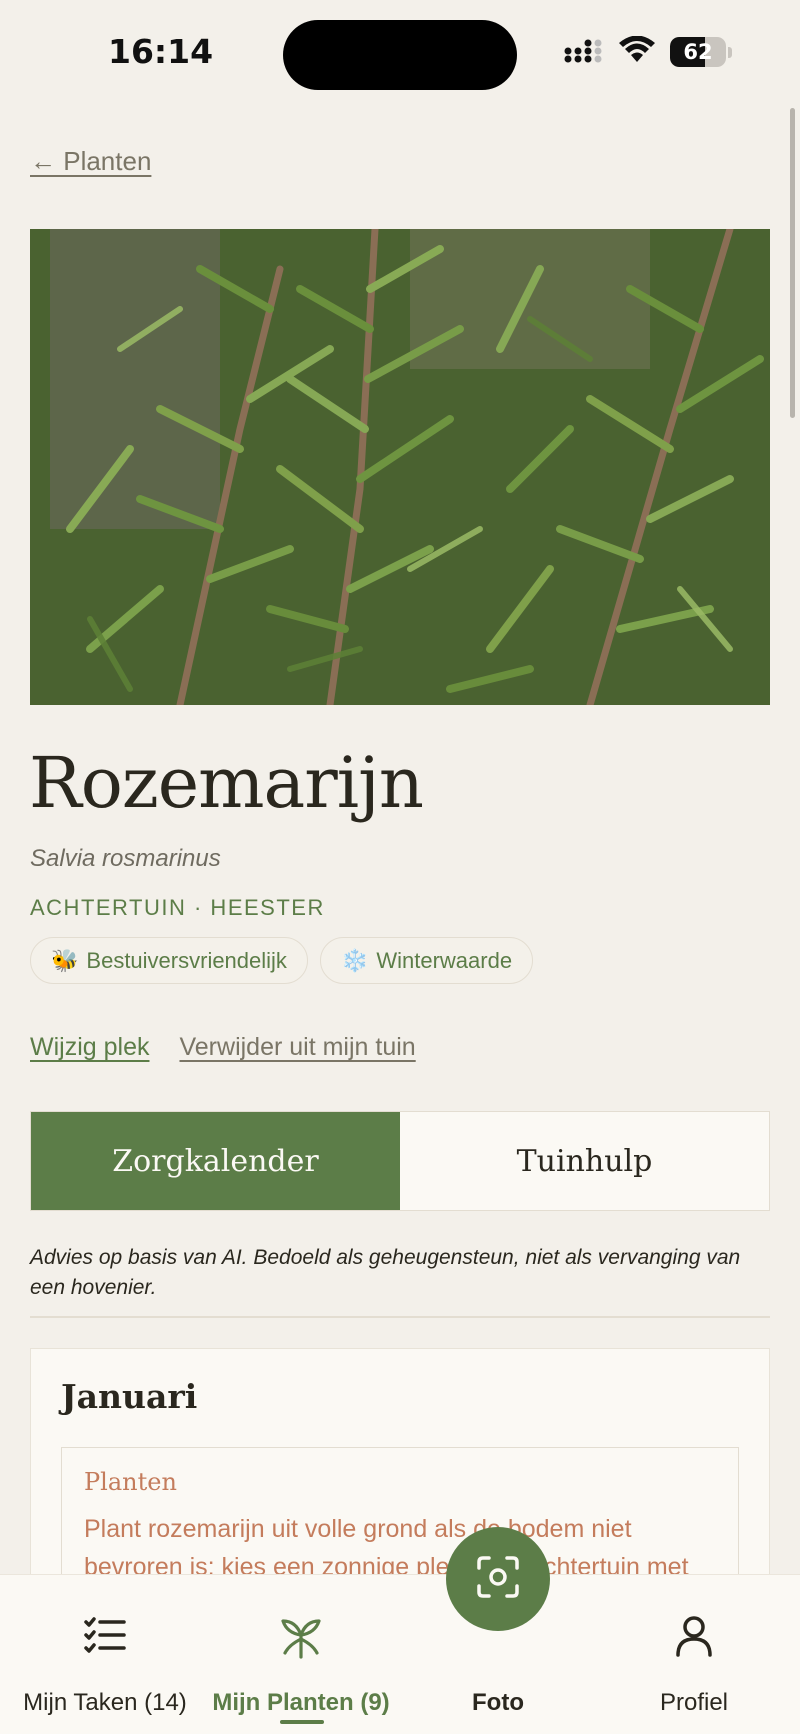 Image resolution: width=800 pixels, height=1734 pixels. I want to click on nav-my-plants: Mijn Planten (9), so click(301, 1654).